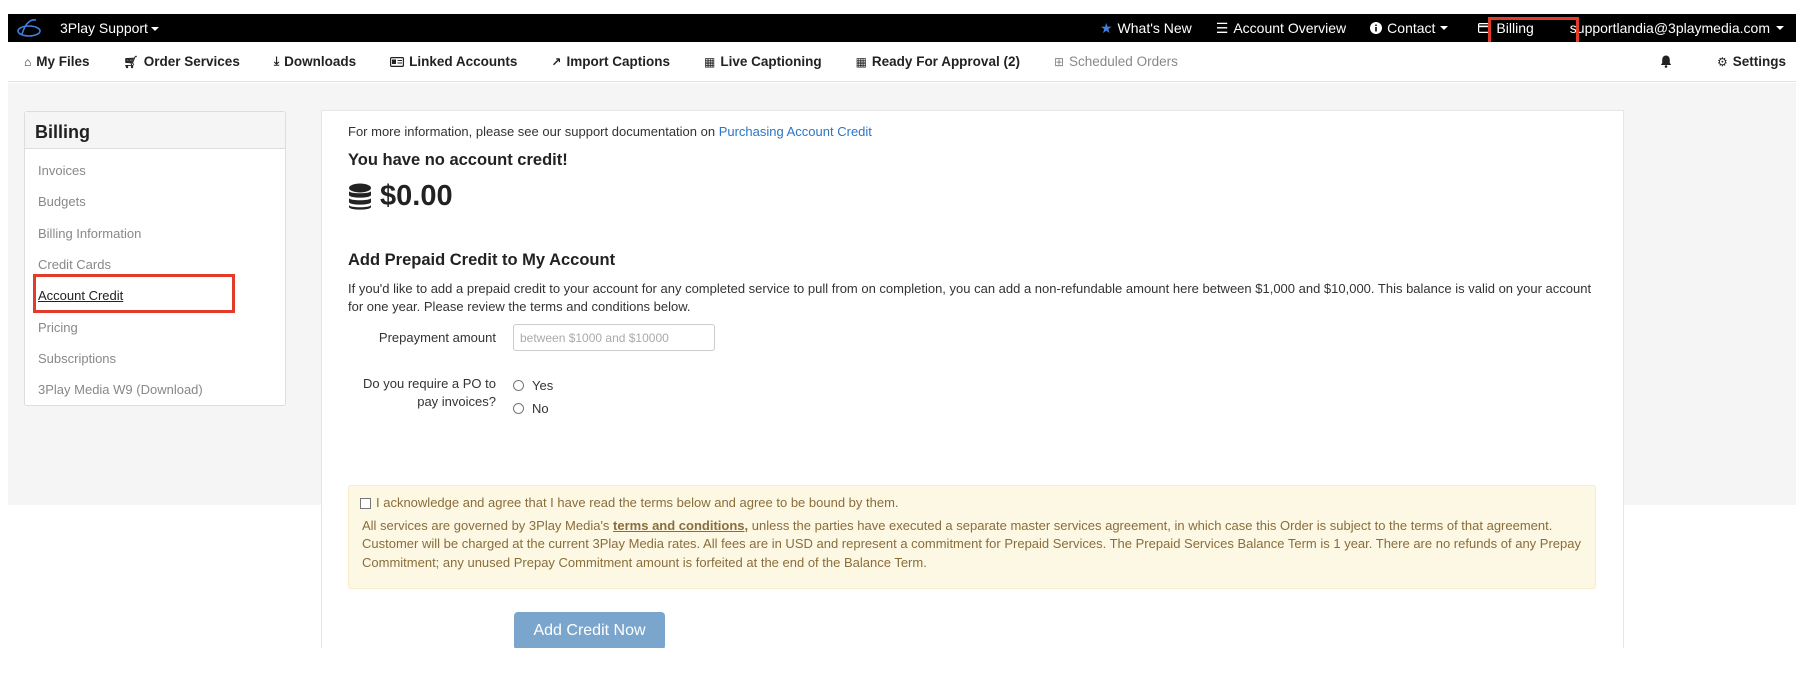 This screenshot has width=1804, height=700. I want to click on nav-ready-for-approval: ▦ Ready For Approval (2), so click(938, 61).